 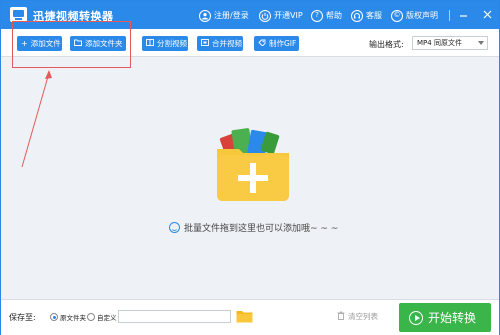 I want to click on vip-link: 开通VIP, so click(x=281, y=15).